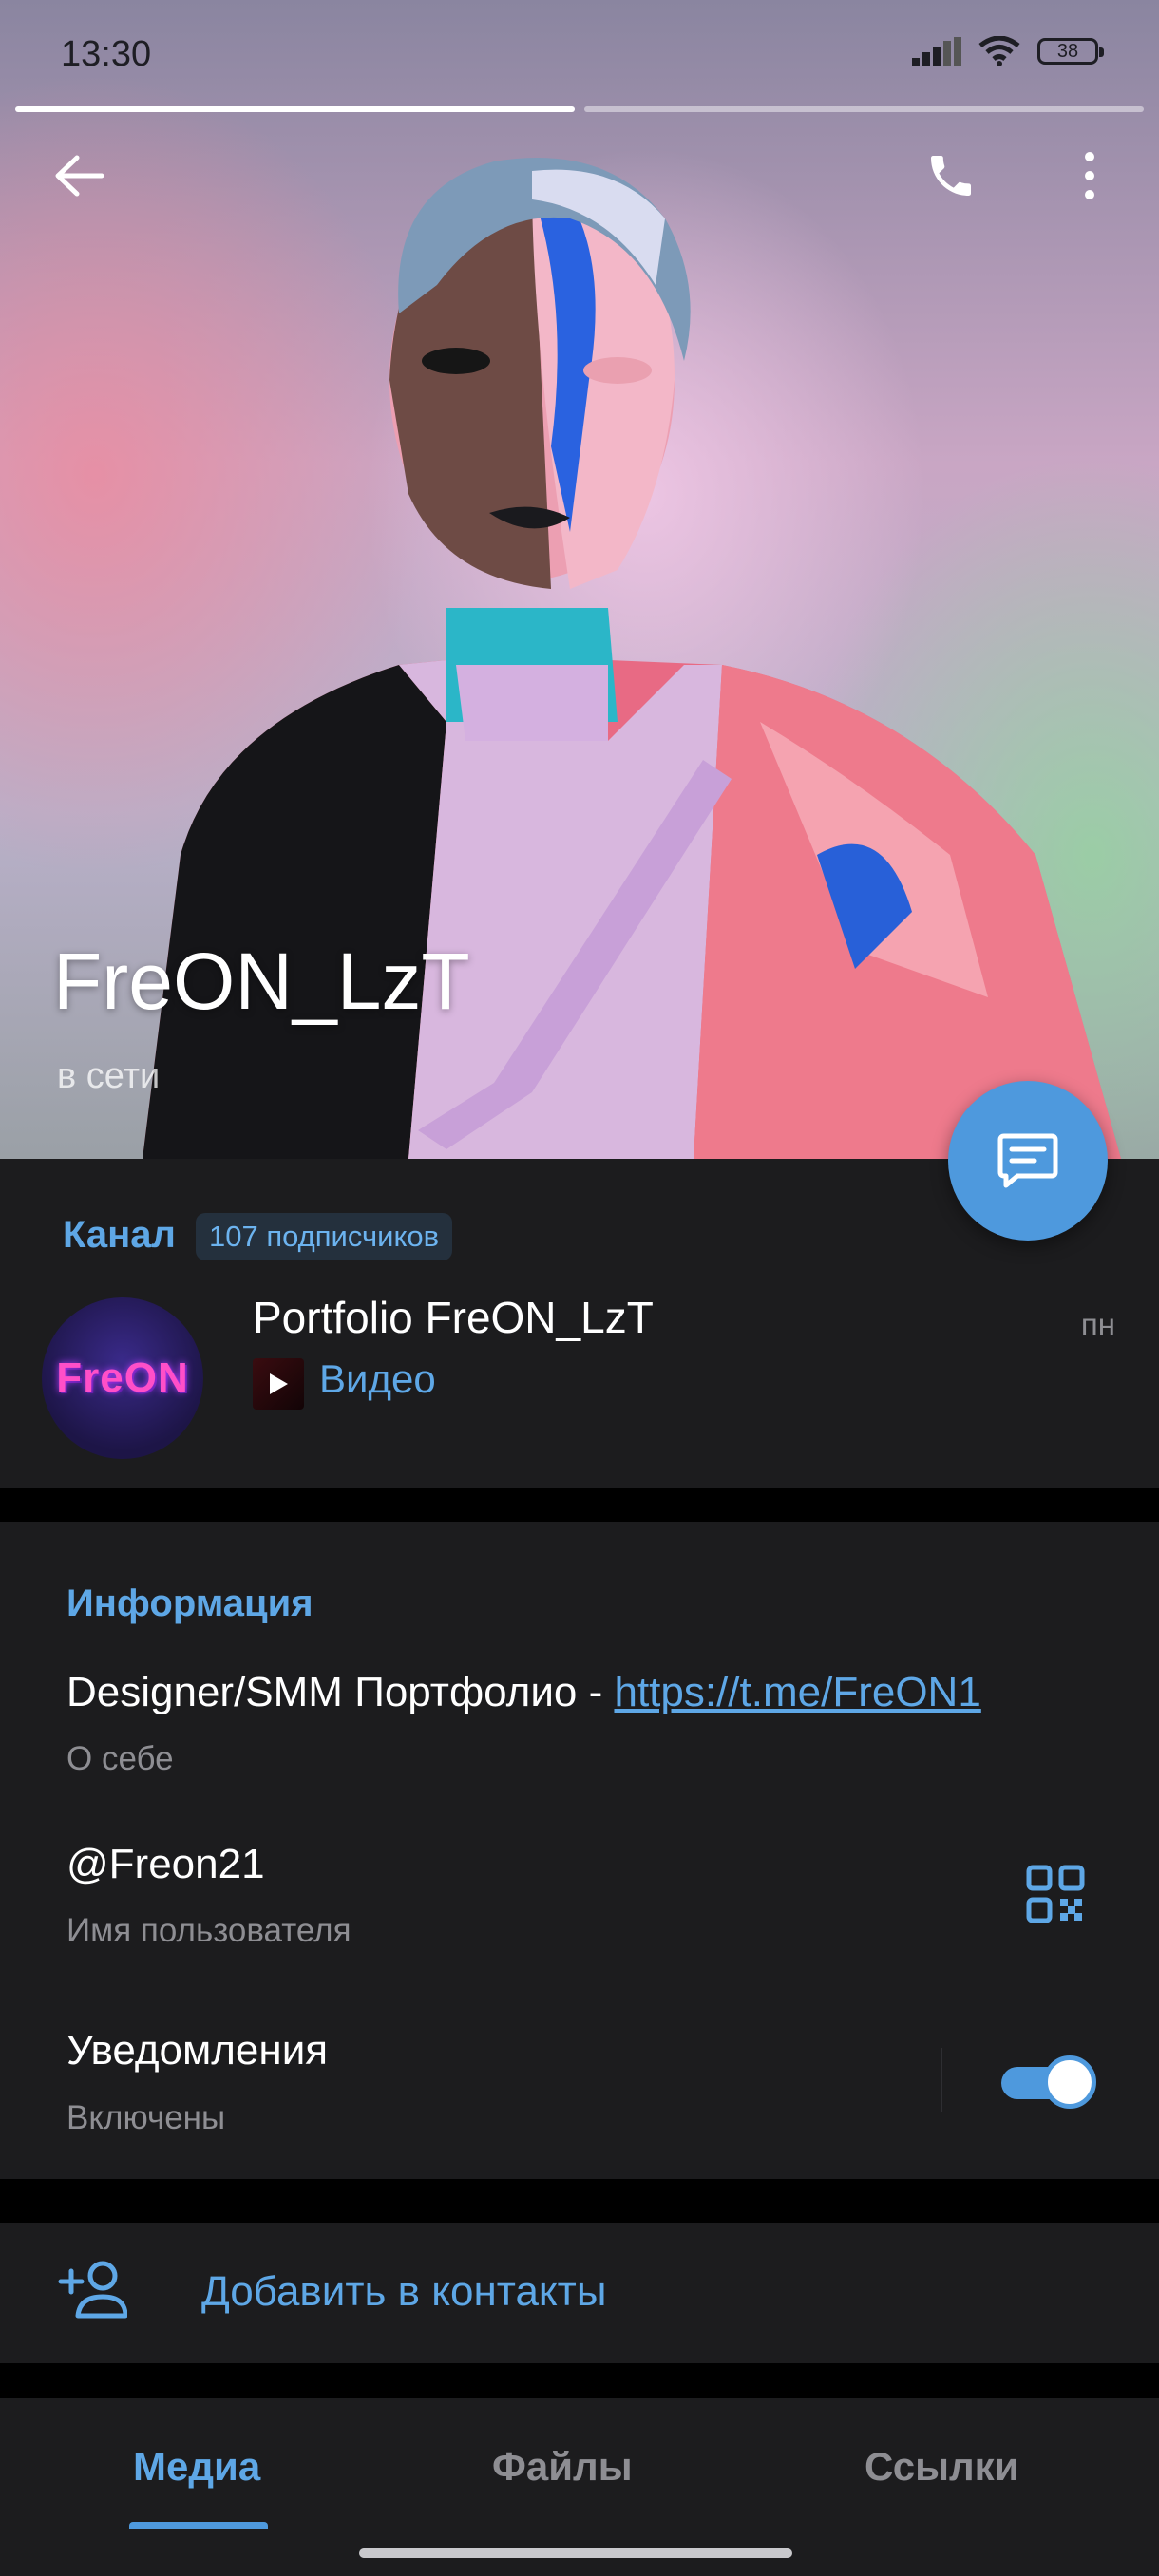 The width and height of the screenshot is (1159, 2576). I want to click on message-button, so click(1028, 1161).